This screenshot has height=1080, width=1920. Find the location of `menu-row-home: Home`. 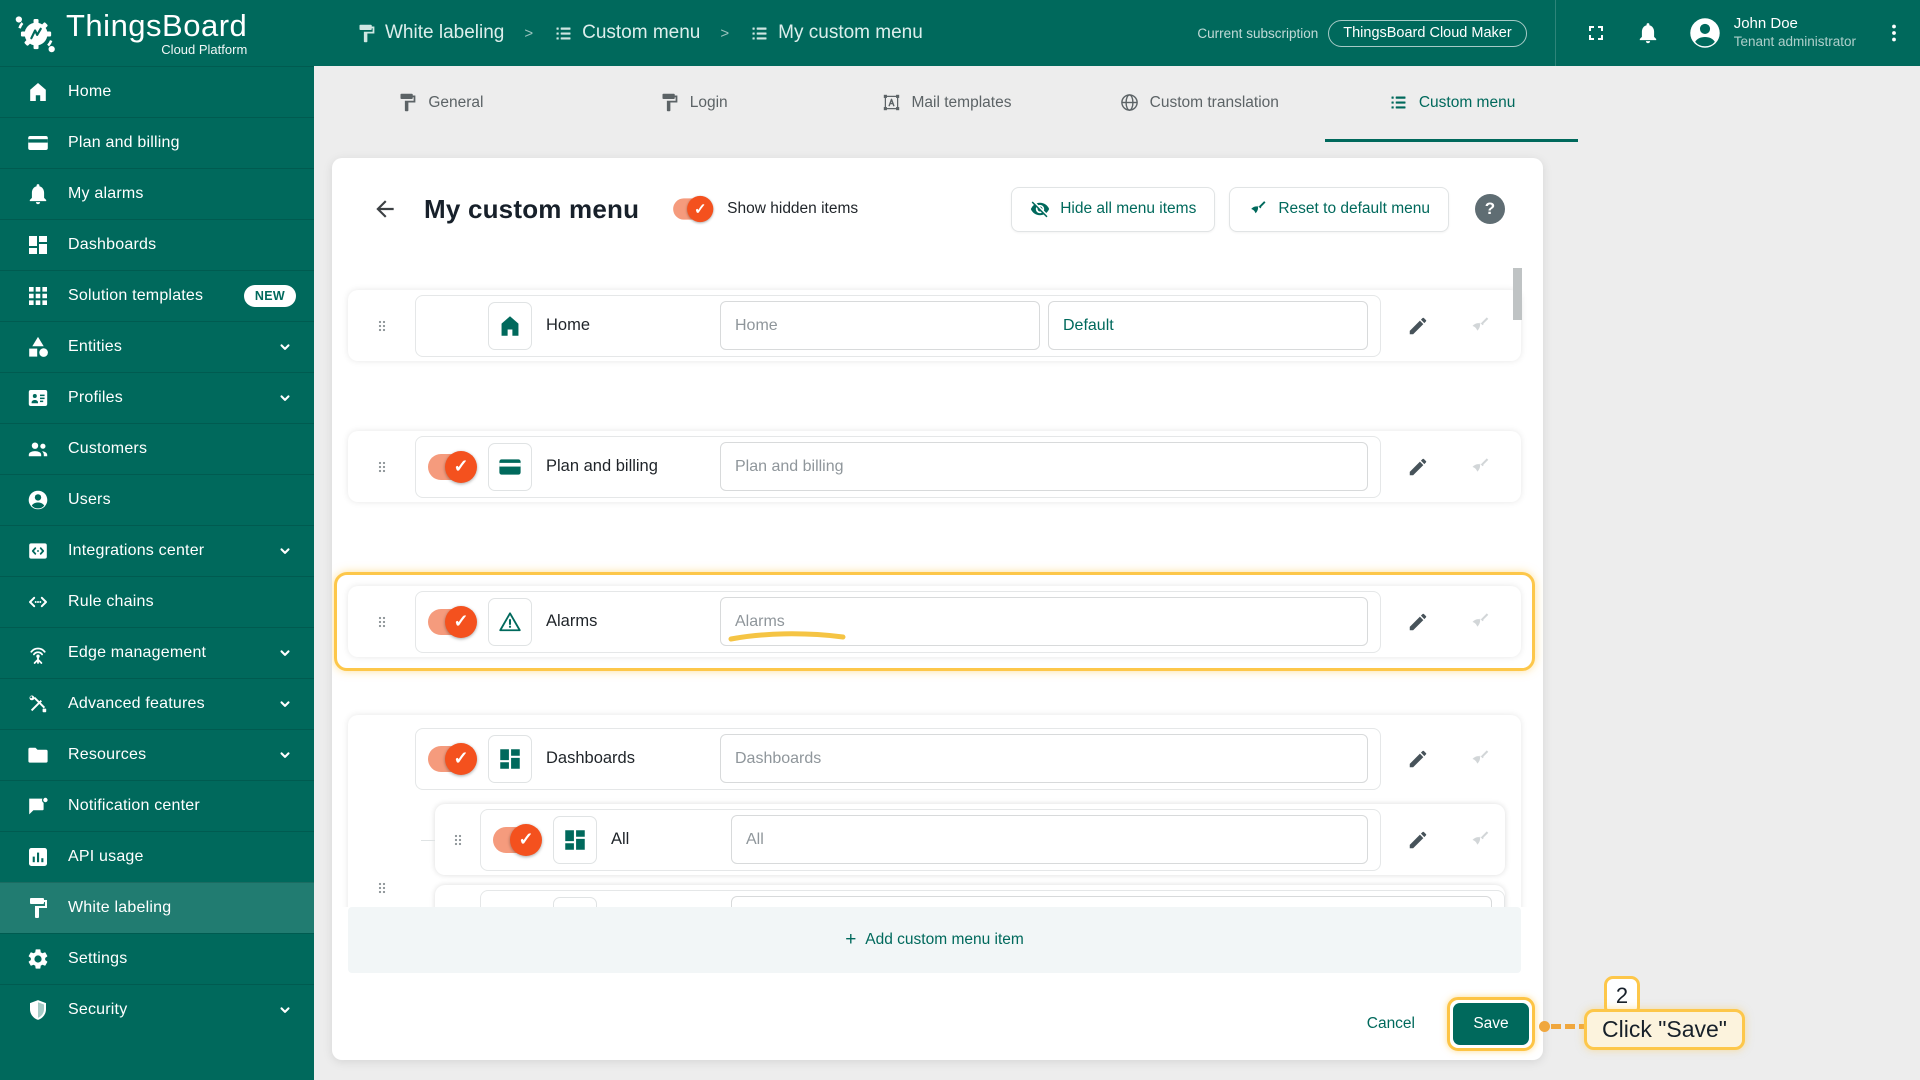

menu-row-home: Home is located at coordinates (934, 325).